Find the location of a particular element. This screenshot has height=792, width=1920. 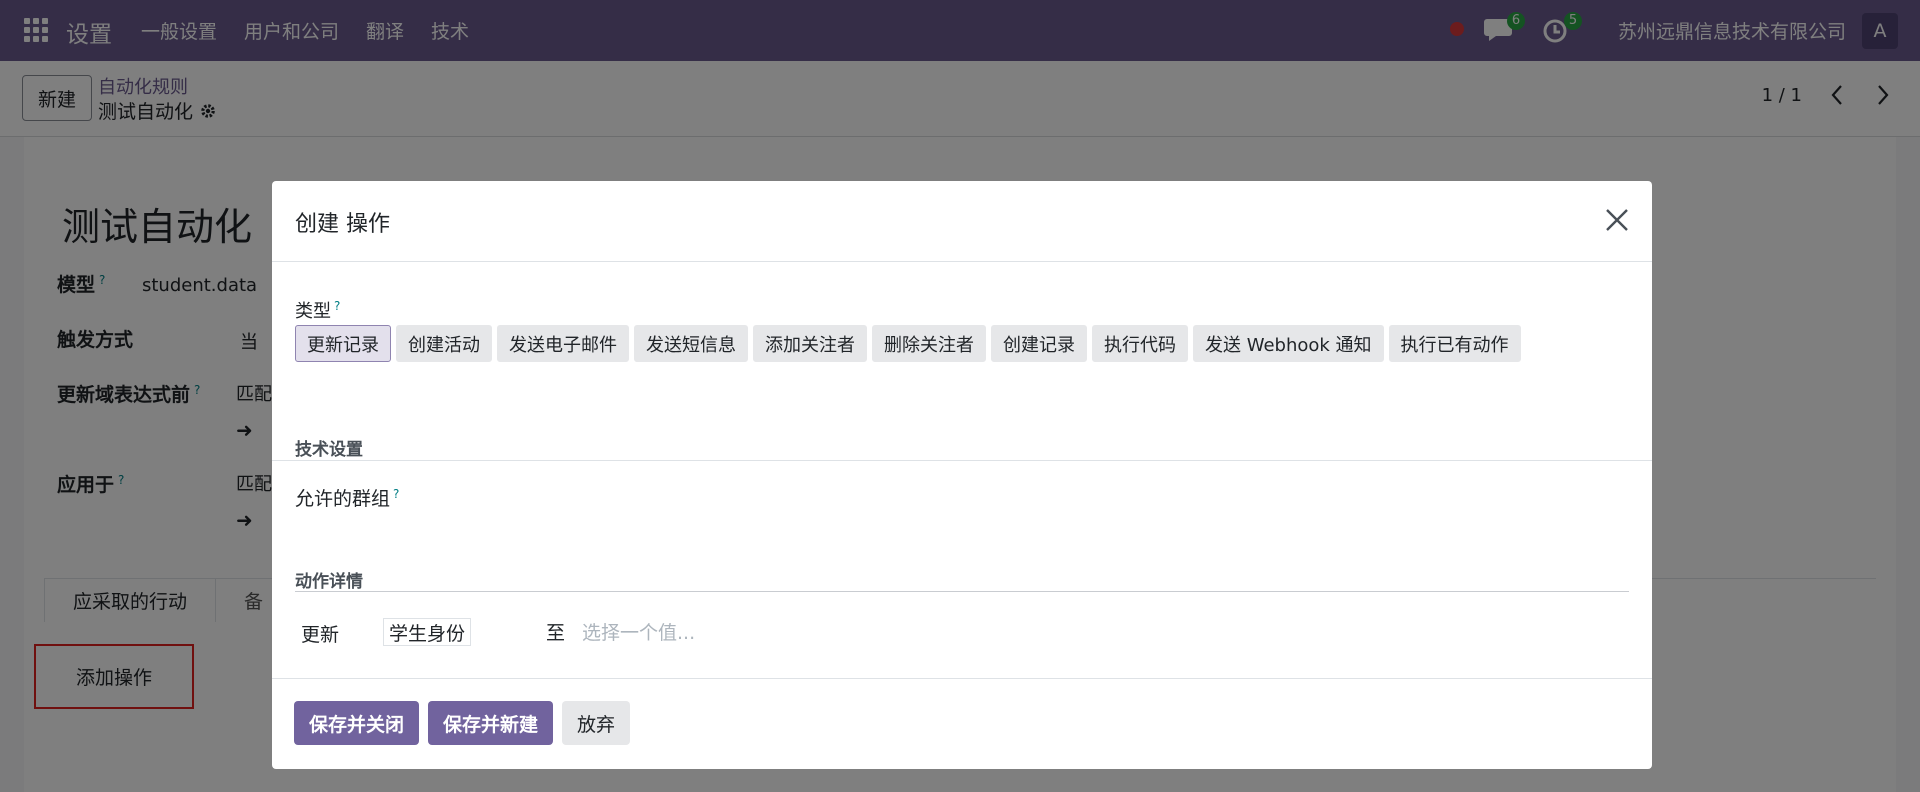

type-remove-followers: 删除关注者 is located at coordinates (929, 343).